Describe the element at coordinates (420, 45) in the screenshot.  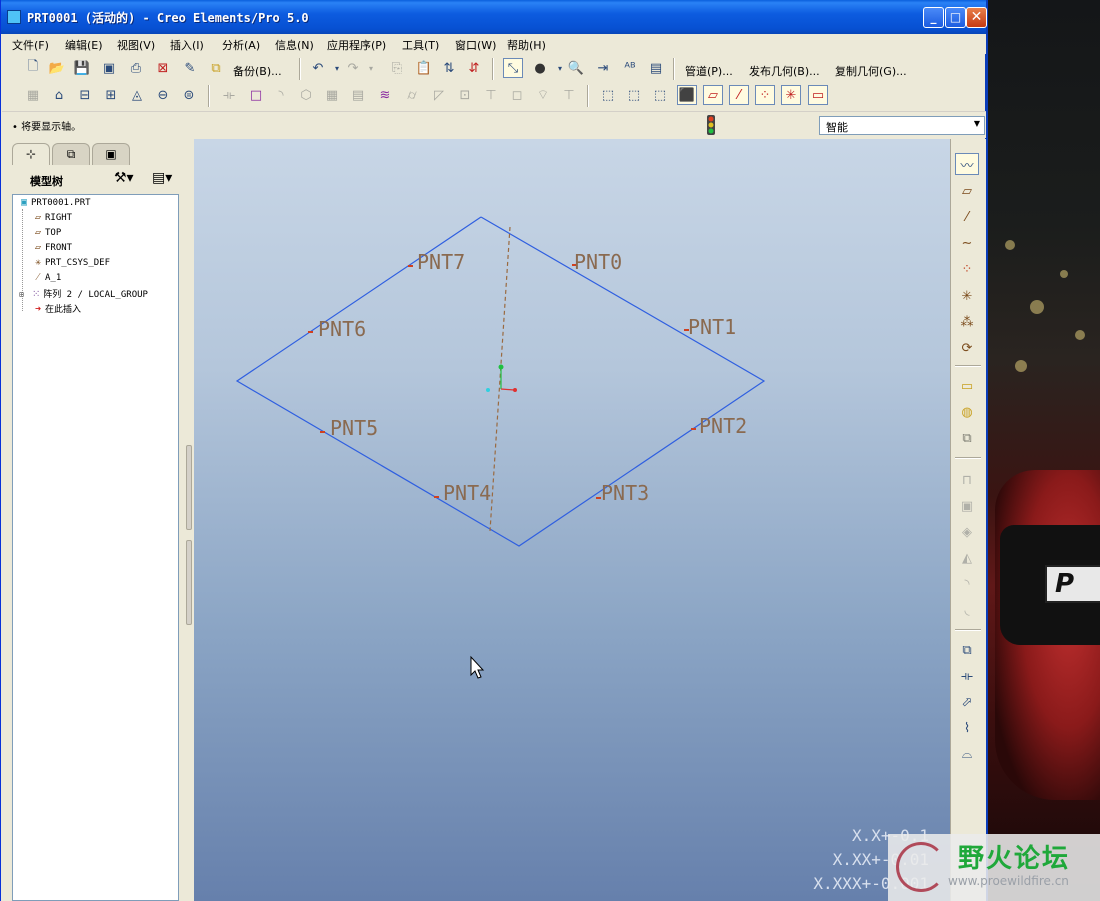
I see `menu-tools: 工具(T)` at that location.